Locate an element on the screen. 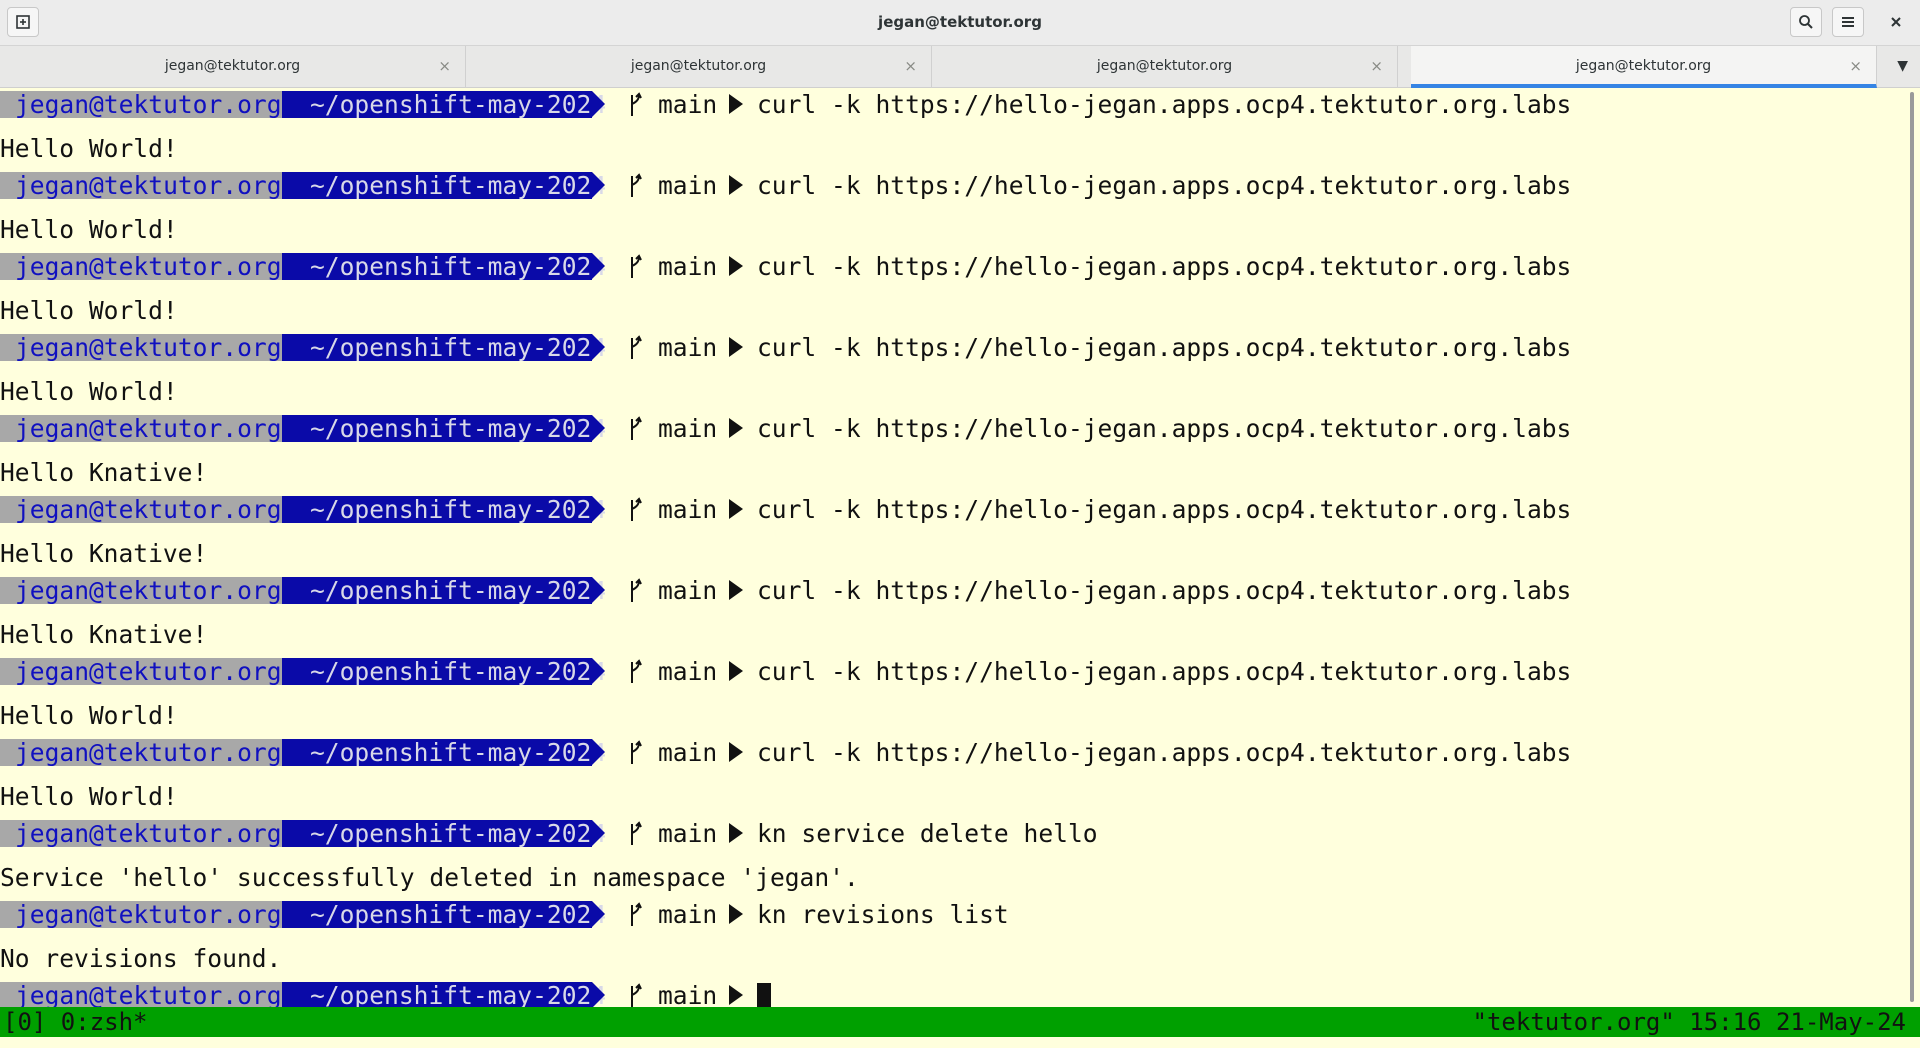 Image resolution: width=1920 pixels, height=1048 pixels. tab-list-dropdown-icon: ▼ is located at coordinates (1902, 66).